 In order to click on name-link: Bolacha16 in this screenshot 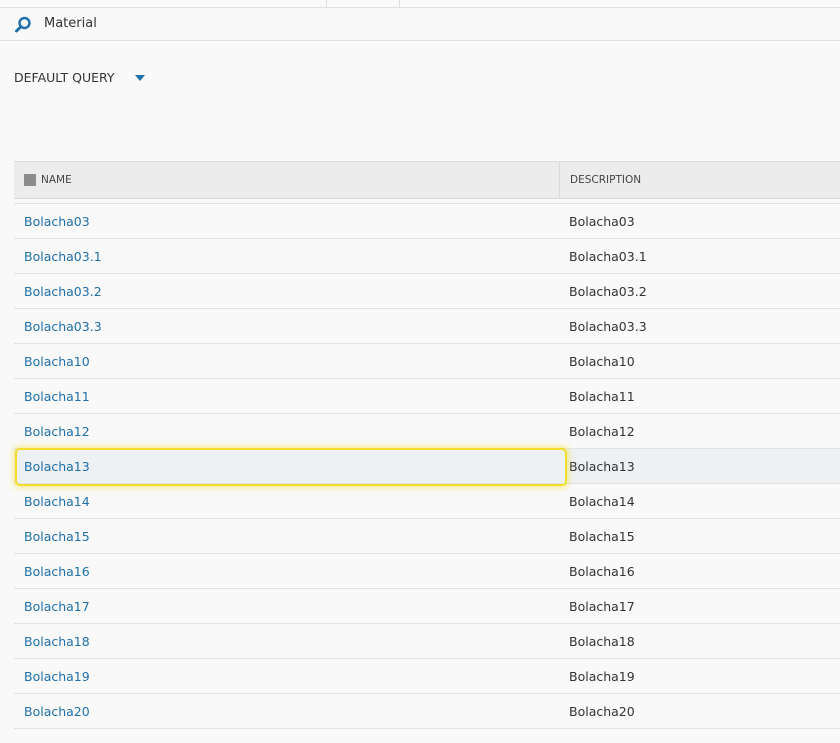, I will do `click(57, 571)`.